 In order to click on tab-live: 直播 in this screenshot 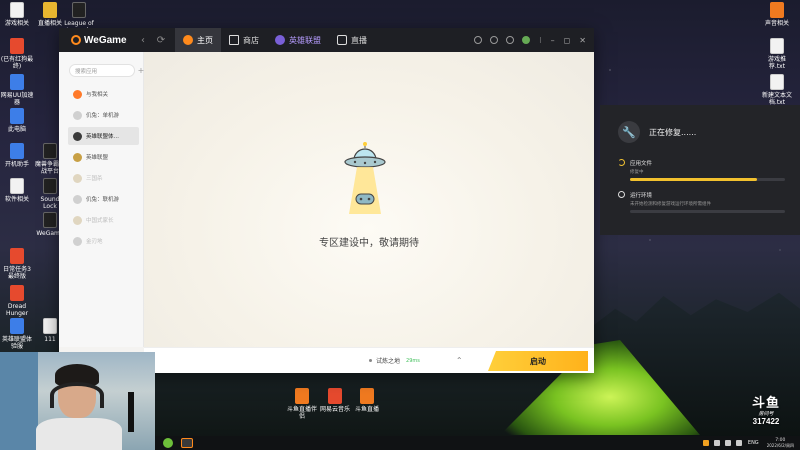, I will do `click(352, 40)`.